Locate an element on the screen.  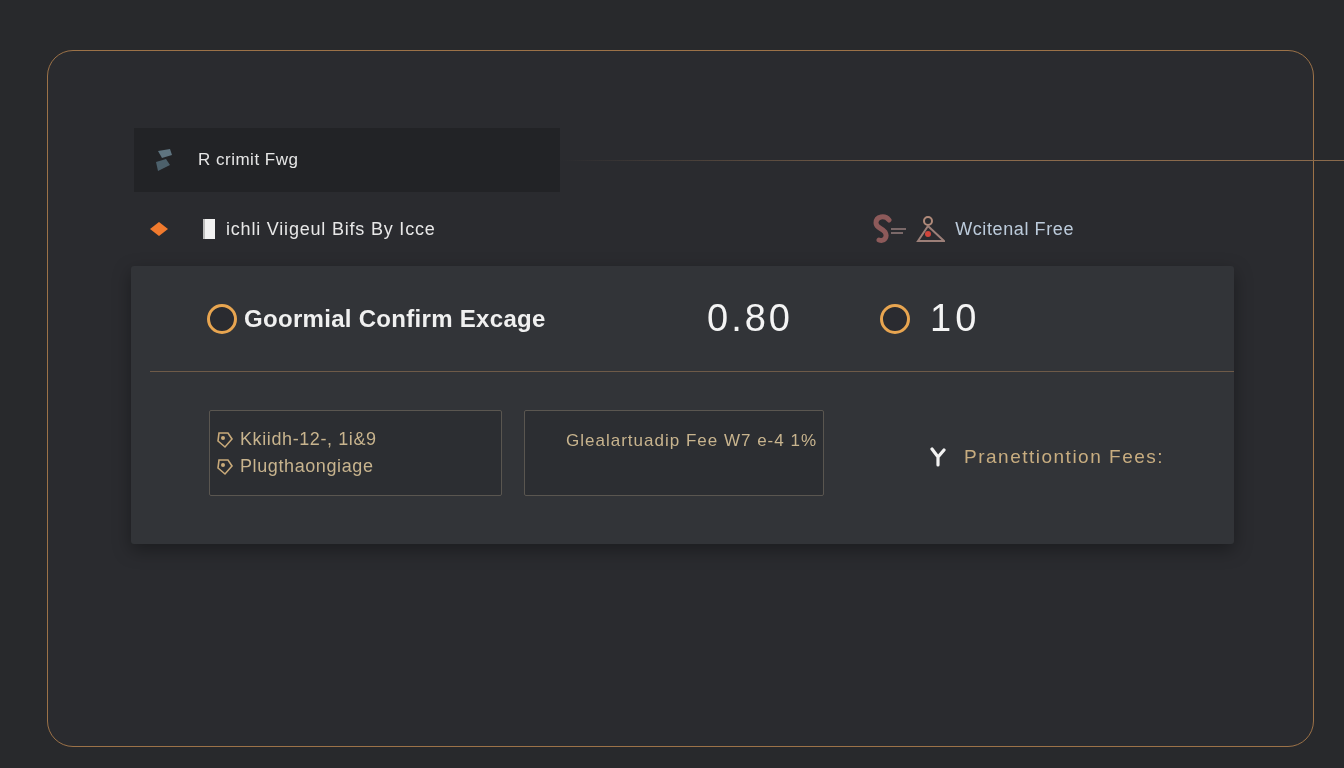
fork-icon is located at coordinates (938, 457).